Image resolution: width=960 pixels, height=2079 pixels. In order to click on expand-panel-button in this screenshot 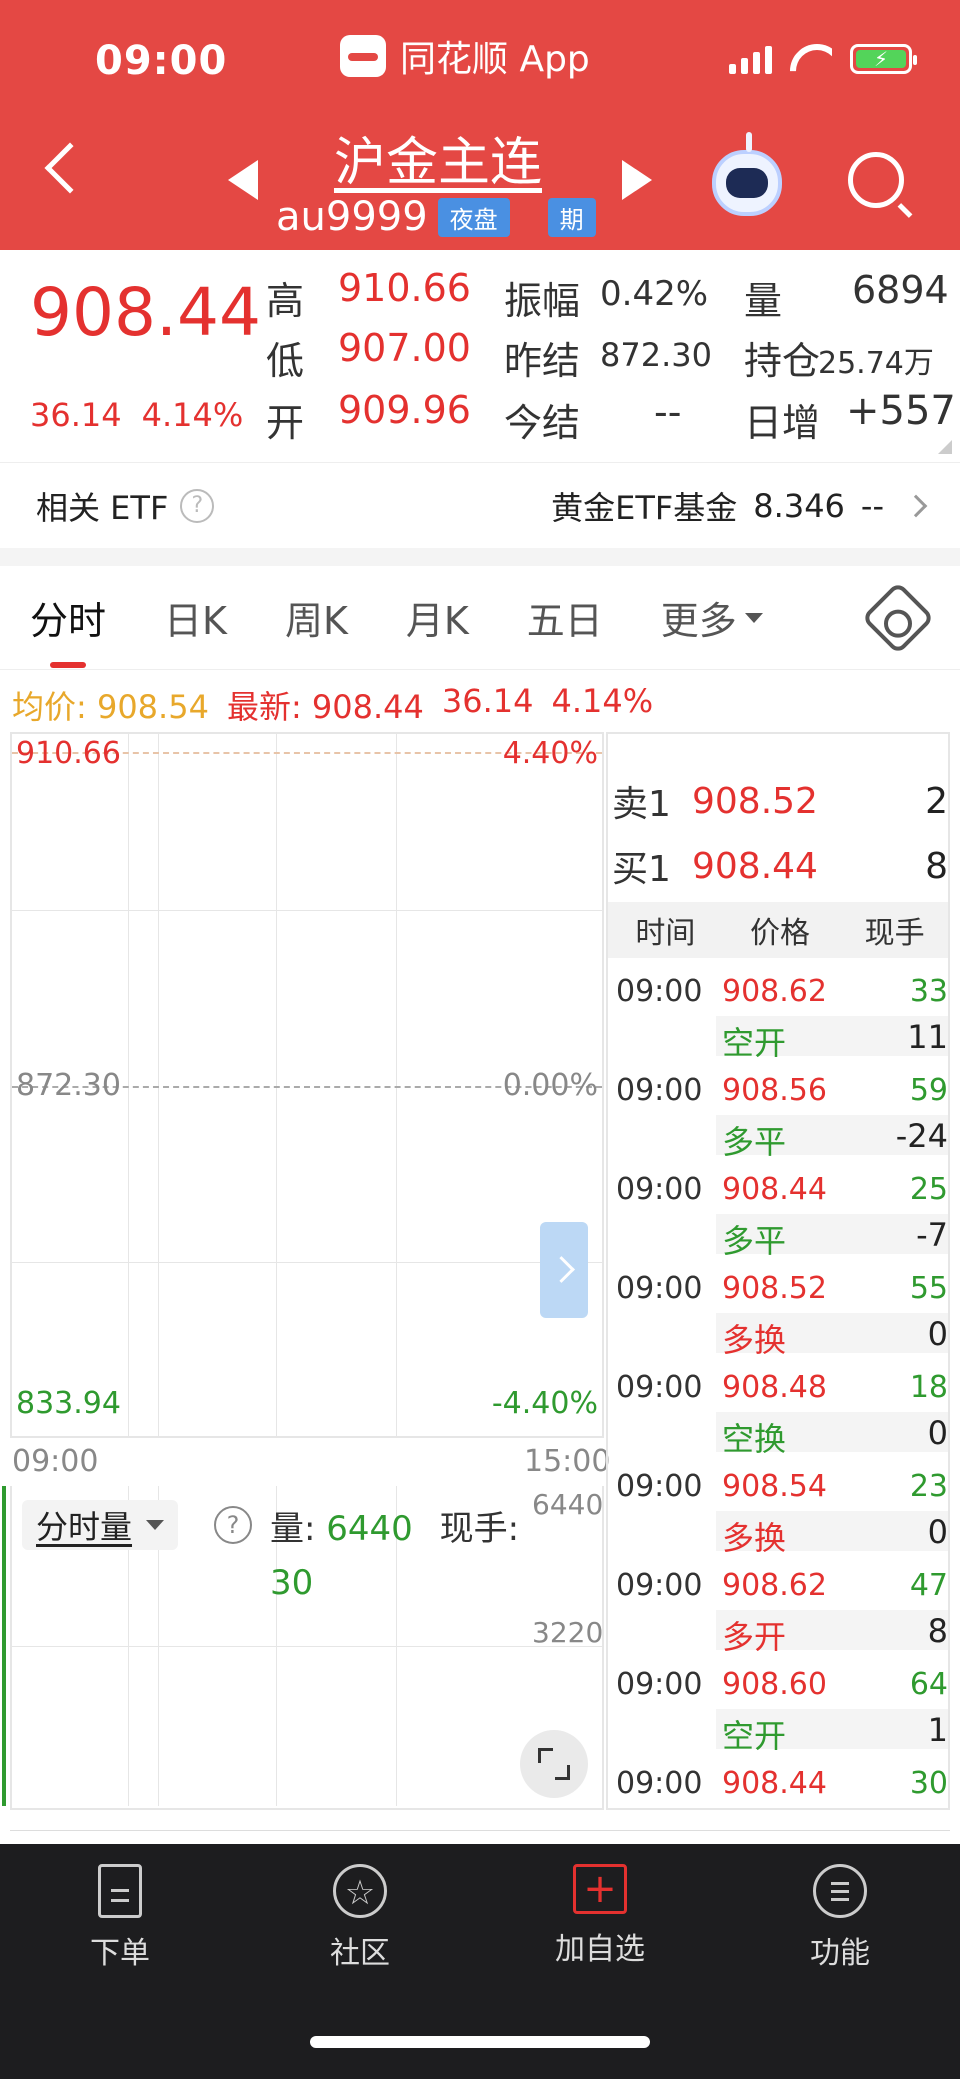, I will do `click(564, 1270)`.